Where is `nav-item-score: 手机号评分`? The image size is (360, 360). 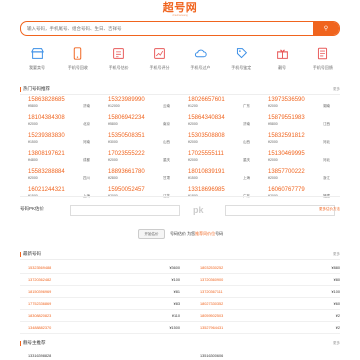 nav-item-score: 手机号评分 is located at coordinates (160, 63).